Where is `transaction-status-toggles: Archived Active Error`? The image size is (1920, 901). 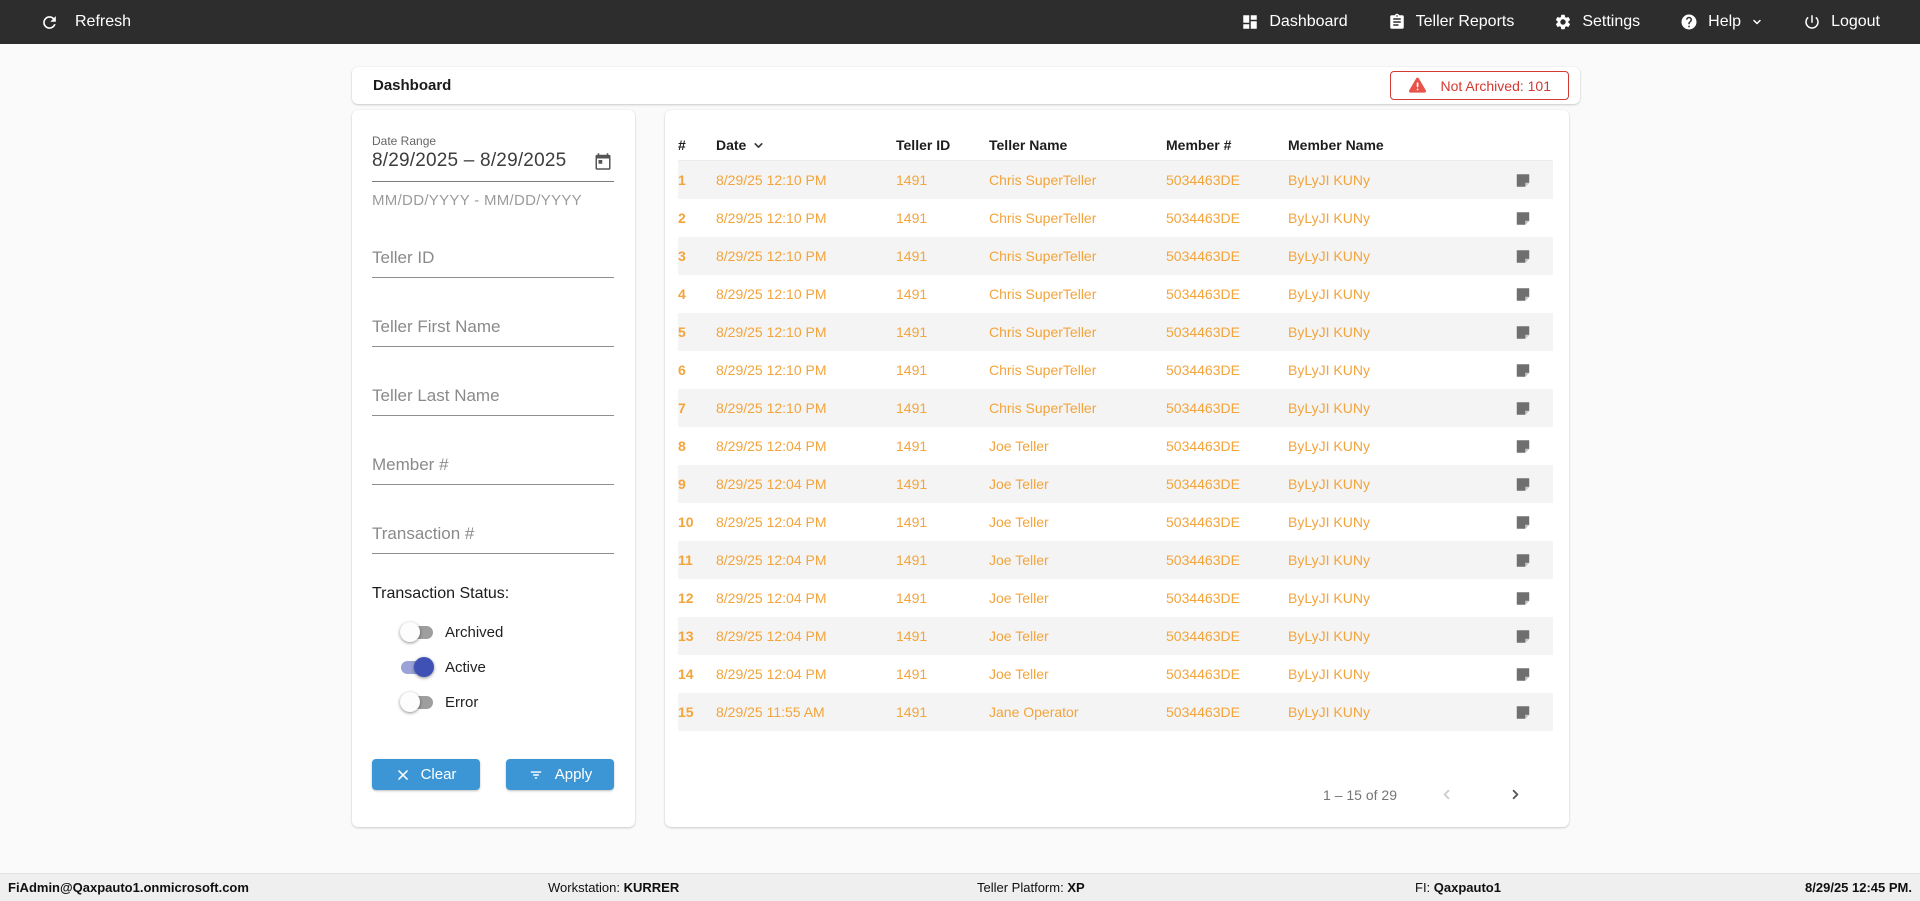 transaction-status-toggles: Archived Active Error is located at coordinates (507, 667).